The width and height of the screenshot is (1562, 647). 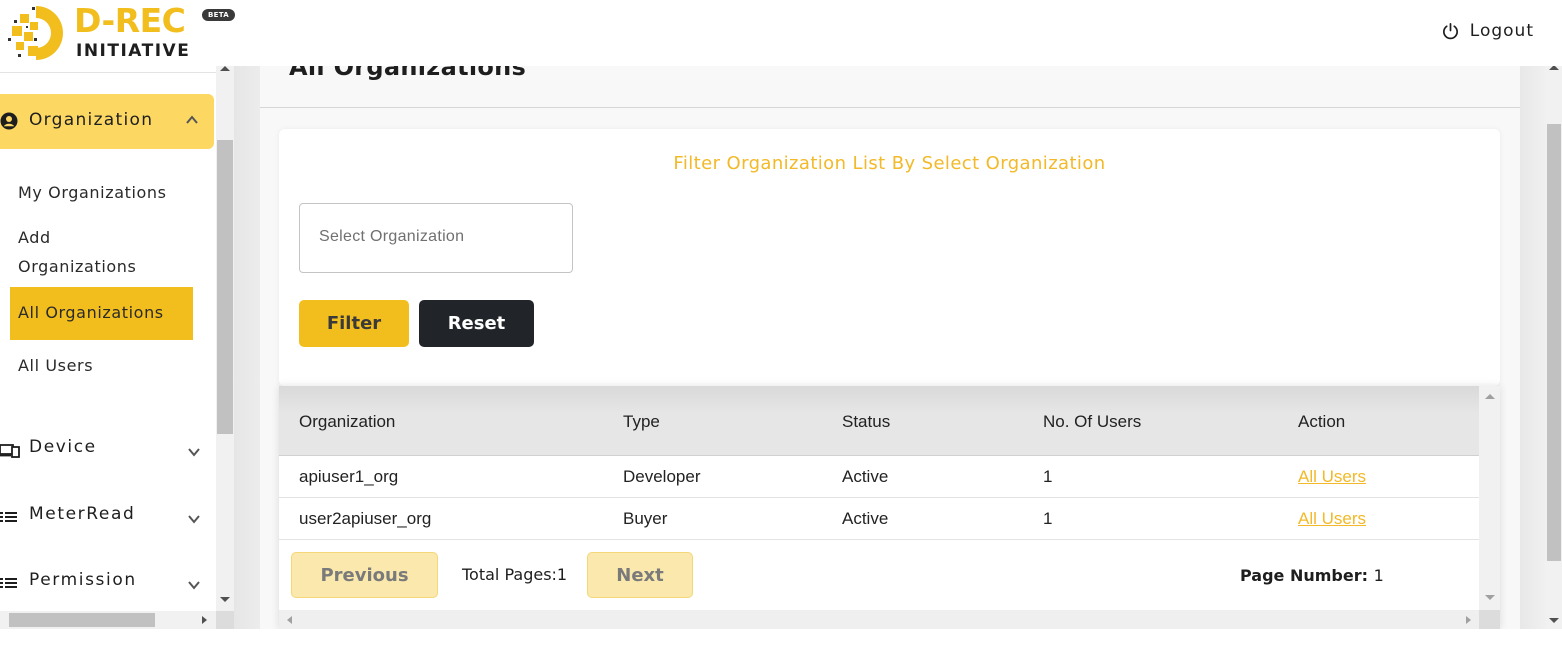 I want to click on filter-button: Filter, so click(x=354, y=323).